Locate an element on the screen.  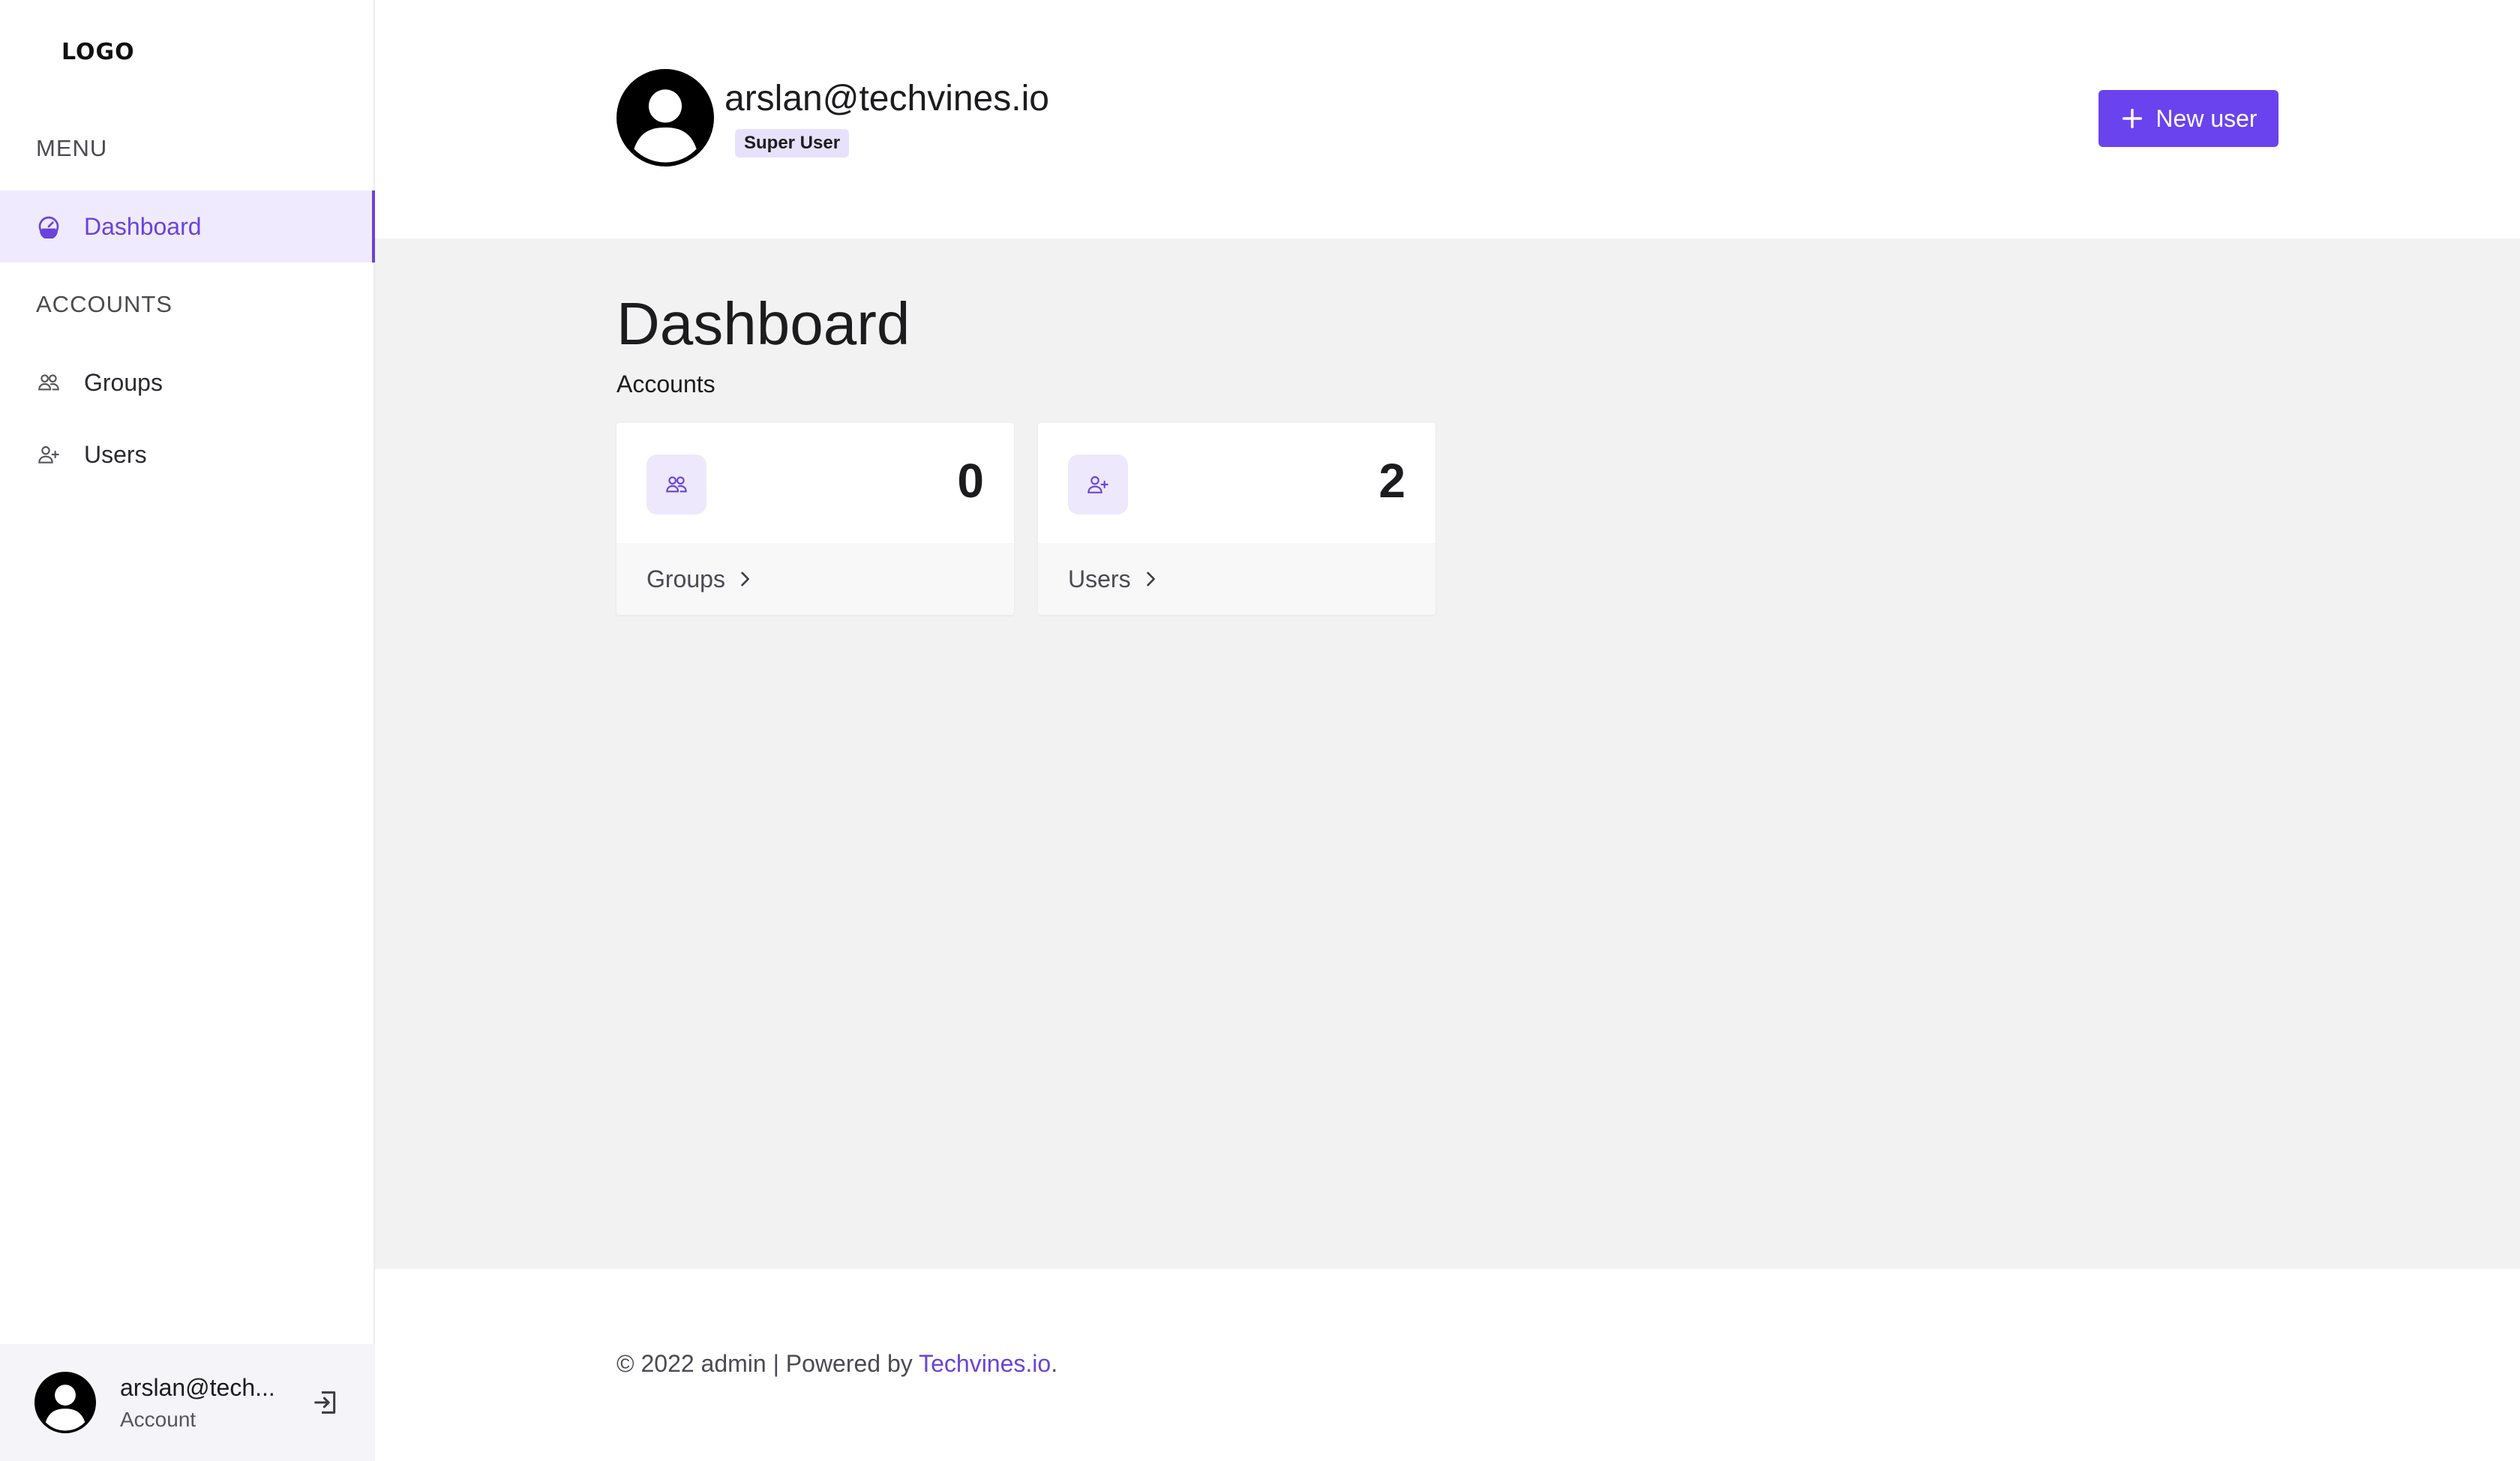
footer-text: © 2022 admin | Powered by Techvines.io. is located at coordinates (837, 1364).